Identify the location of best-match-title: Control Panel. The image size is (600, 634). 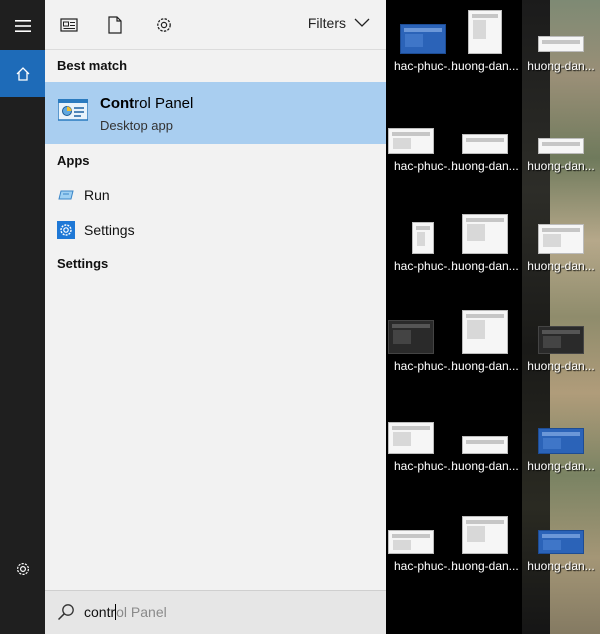
(146, 103).